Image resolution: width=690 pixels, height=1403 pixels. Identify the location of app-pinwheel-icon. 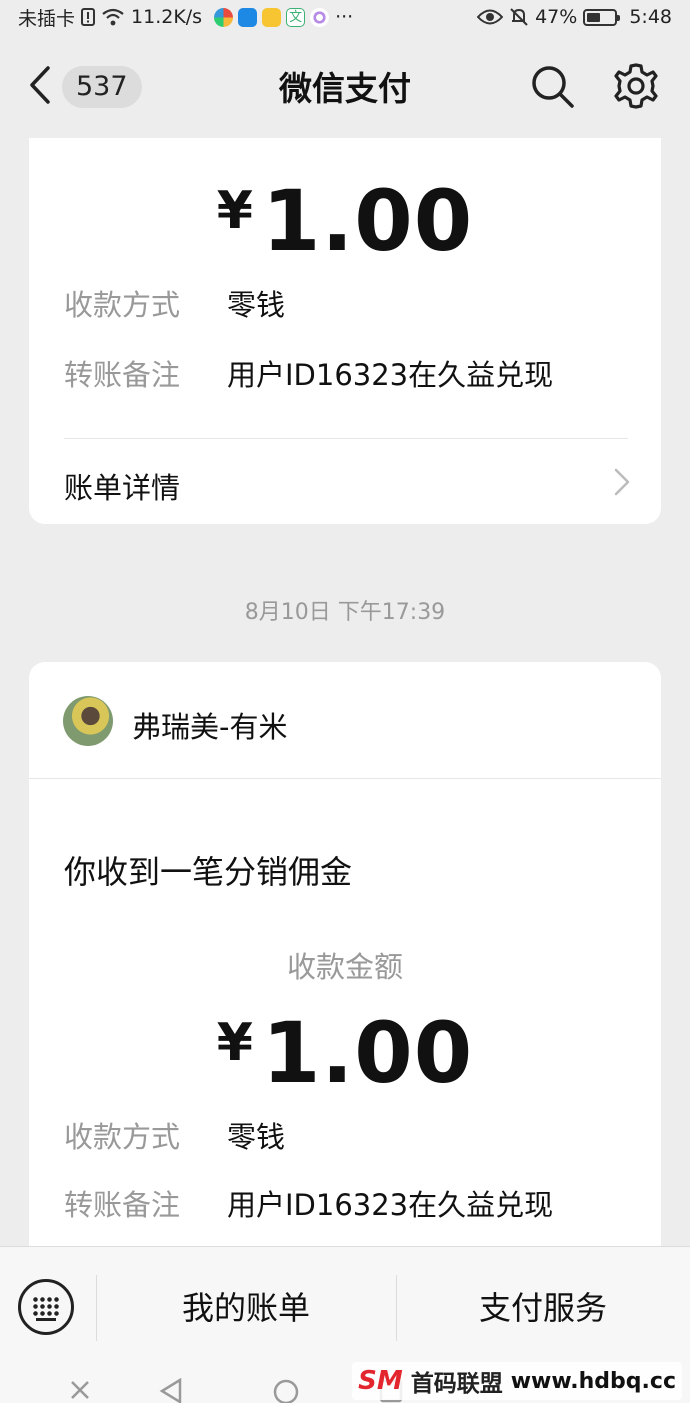
(224, 17).